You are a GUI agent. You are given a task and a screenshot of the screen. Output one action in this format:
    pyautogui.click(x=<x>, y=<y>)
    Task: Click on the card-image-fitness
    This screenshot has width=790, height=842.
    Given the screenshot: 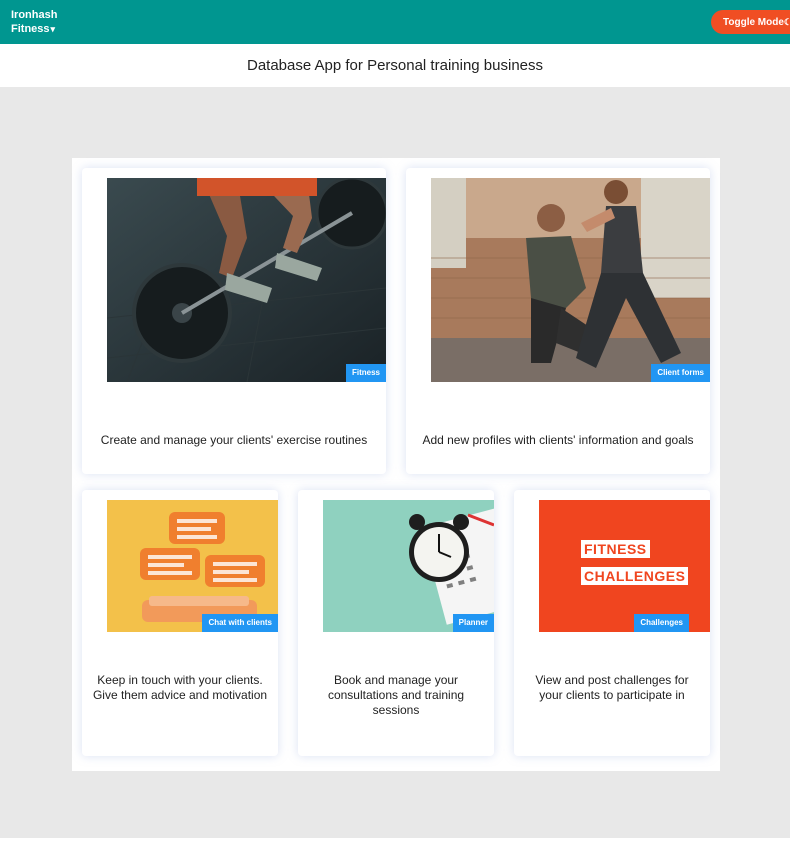 What is the action you would take?
    pyautogui.click(x=246, y=280)
    